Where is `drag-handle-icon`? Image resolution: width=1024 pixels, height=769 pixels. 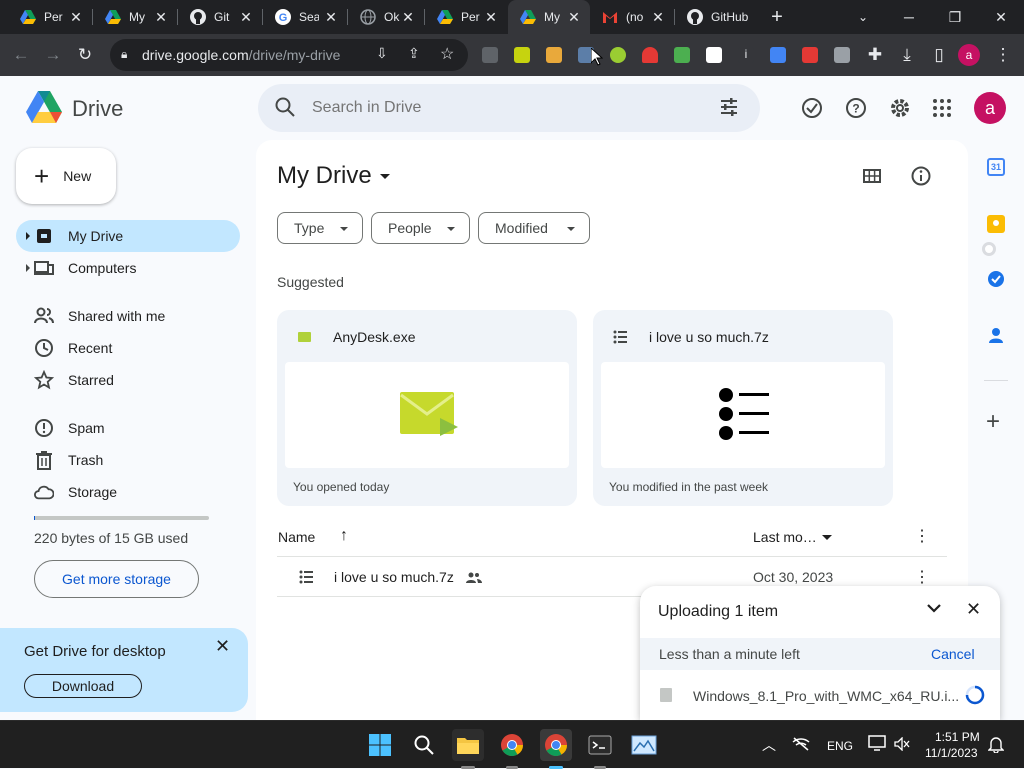
drag-handle-icon is located at coordinates (989, 249).